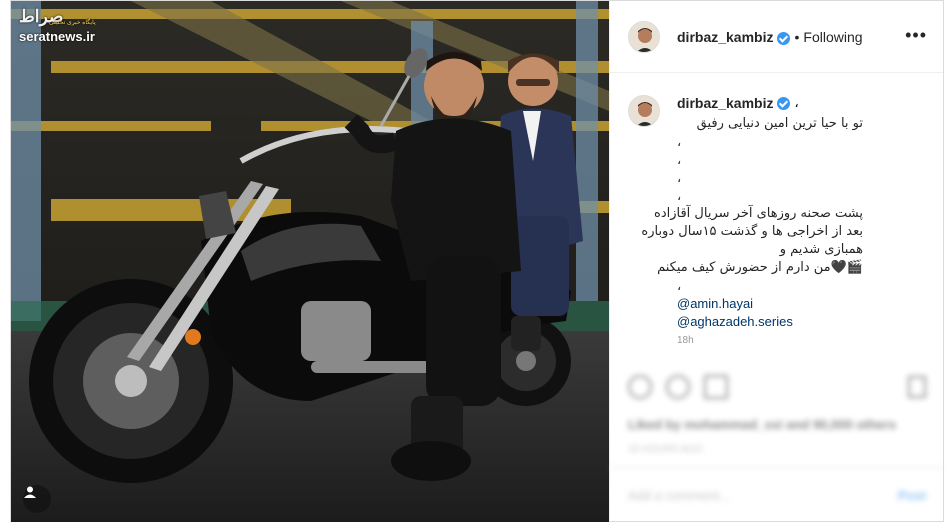 This screenshot has width=946, height=522. What do you see at coordinates (725, 37) in the screenshot?
I see `username-link: dirbaz_kambiz` at bounding box center [725, 37].